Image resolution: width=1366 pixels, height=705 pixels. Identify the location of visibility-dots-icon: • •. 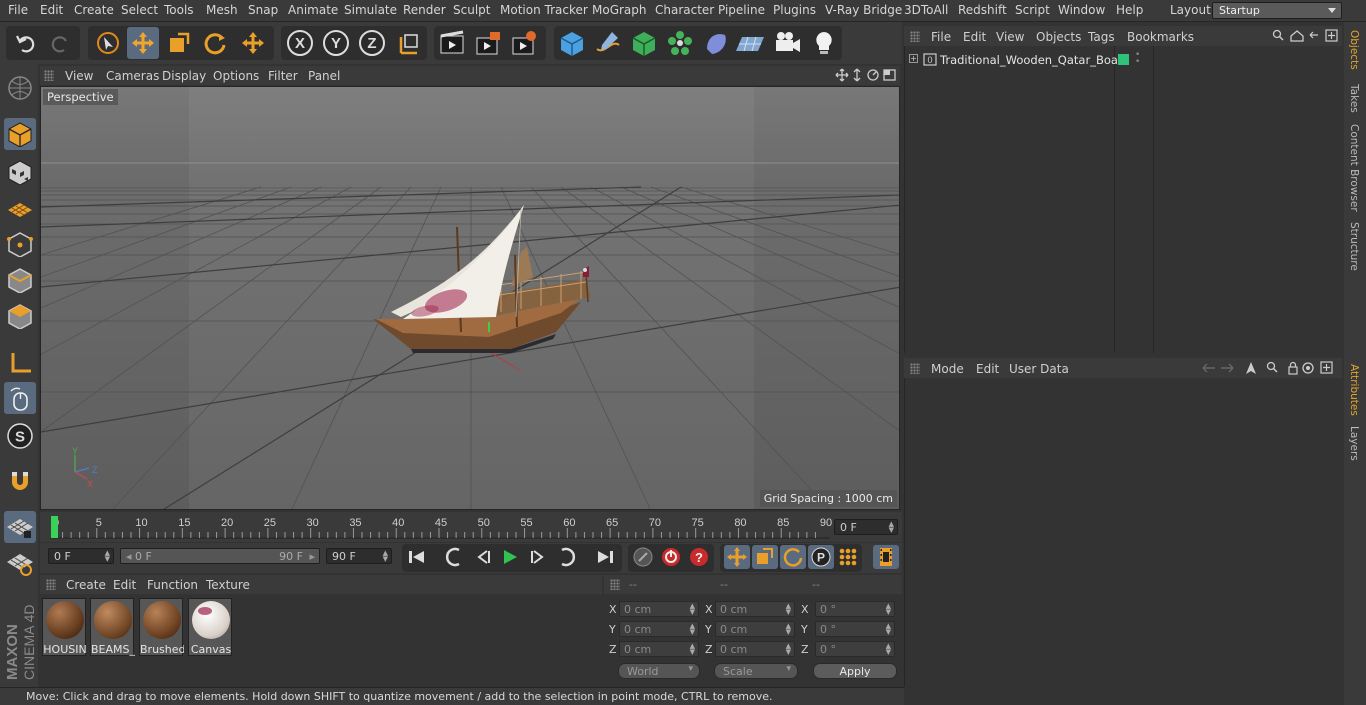
(1137, 59).